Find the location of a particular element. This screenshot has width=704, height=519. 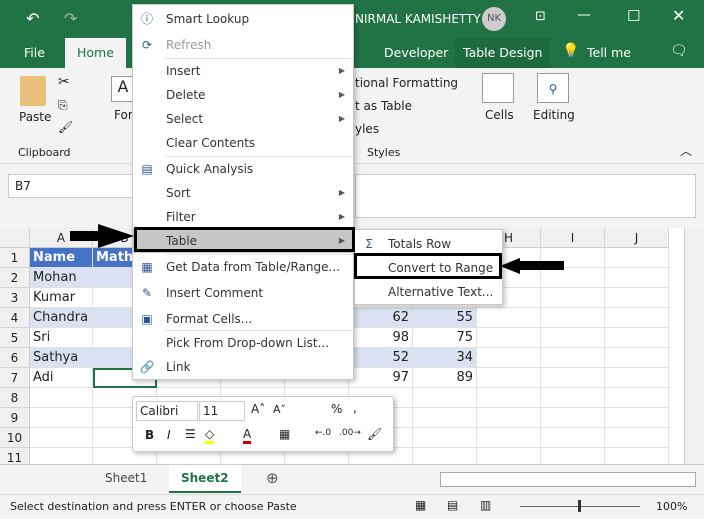

editing-button: Editing is located at coordinates (554, 115).